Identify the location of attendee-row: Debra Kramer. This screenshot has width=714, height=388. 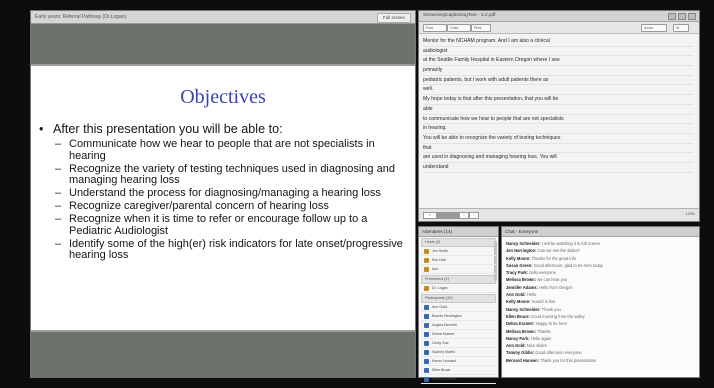
(458, 334).